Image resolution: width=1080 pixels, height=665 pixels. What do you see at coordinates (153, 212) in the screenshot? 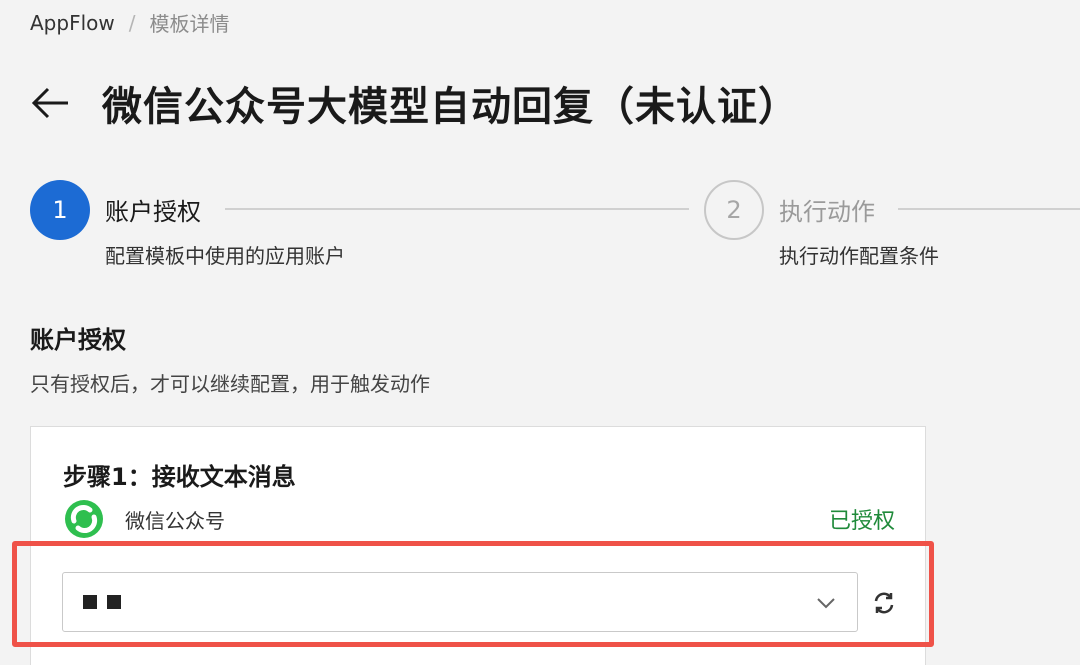
I see `step-1-title: 账户授权` at bounding box center [153, 212].